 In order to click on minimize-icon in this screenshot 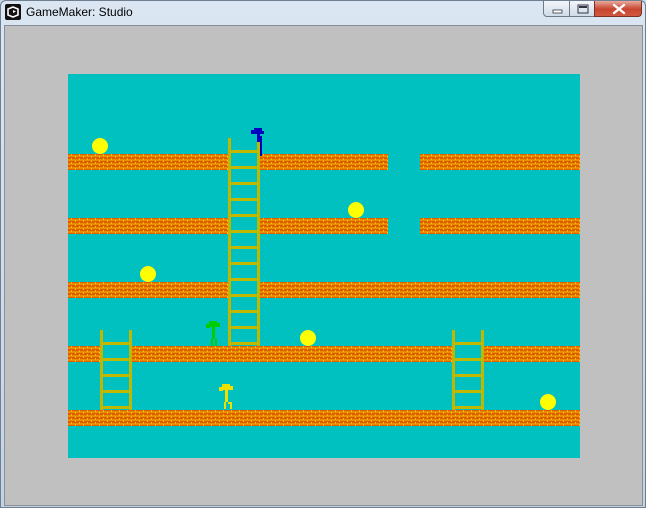, I will do `click(557, 11)`.